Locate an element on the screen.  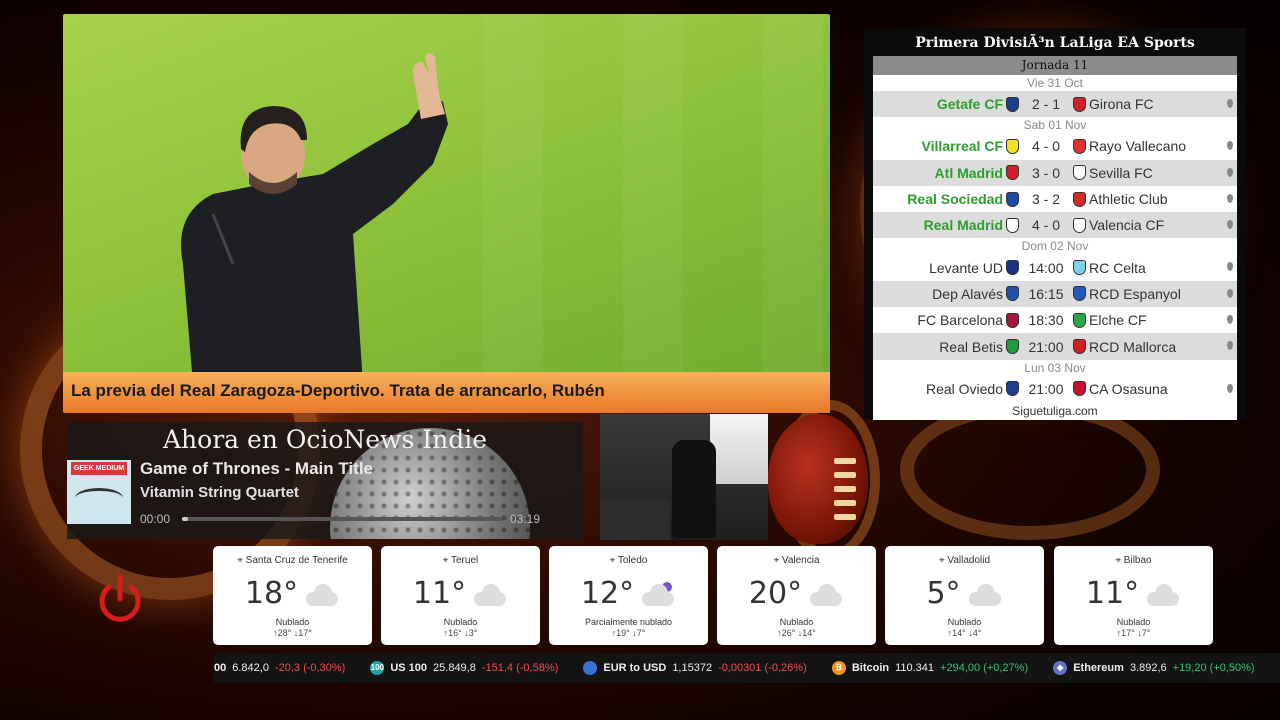
match-row: Real Sociedad 3 - 2 Athletic Club is located at coordinates (1055, 199).